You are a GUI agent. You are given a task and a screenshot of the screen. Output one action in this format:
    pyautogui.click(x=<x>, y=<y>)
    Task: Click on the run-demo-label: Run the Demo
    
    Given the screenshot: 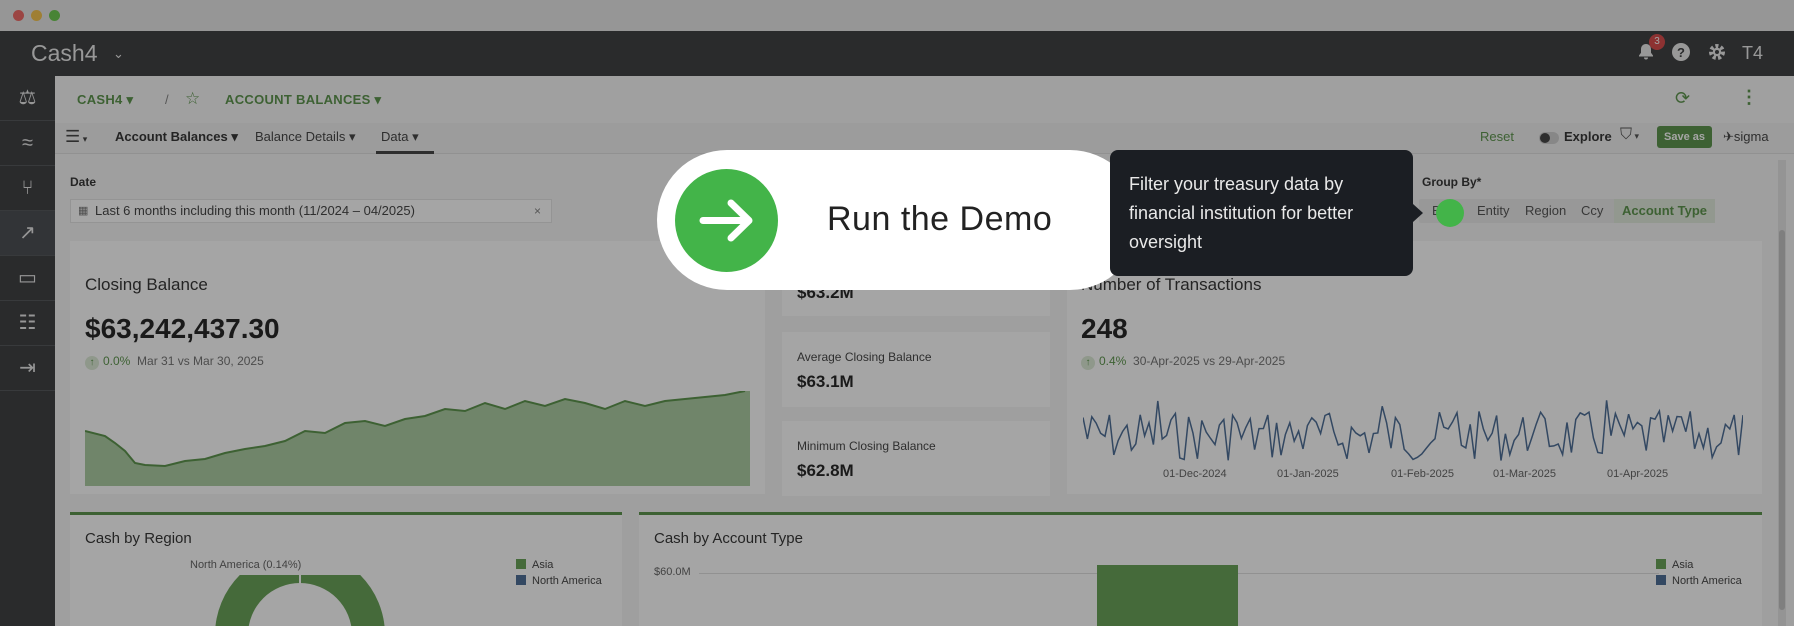 What is the action you would take?
    pyautogui.click(x=940, y=219)
    